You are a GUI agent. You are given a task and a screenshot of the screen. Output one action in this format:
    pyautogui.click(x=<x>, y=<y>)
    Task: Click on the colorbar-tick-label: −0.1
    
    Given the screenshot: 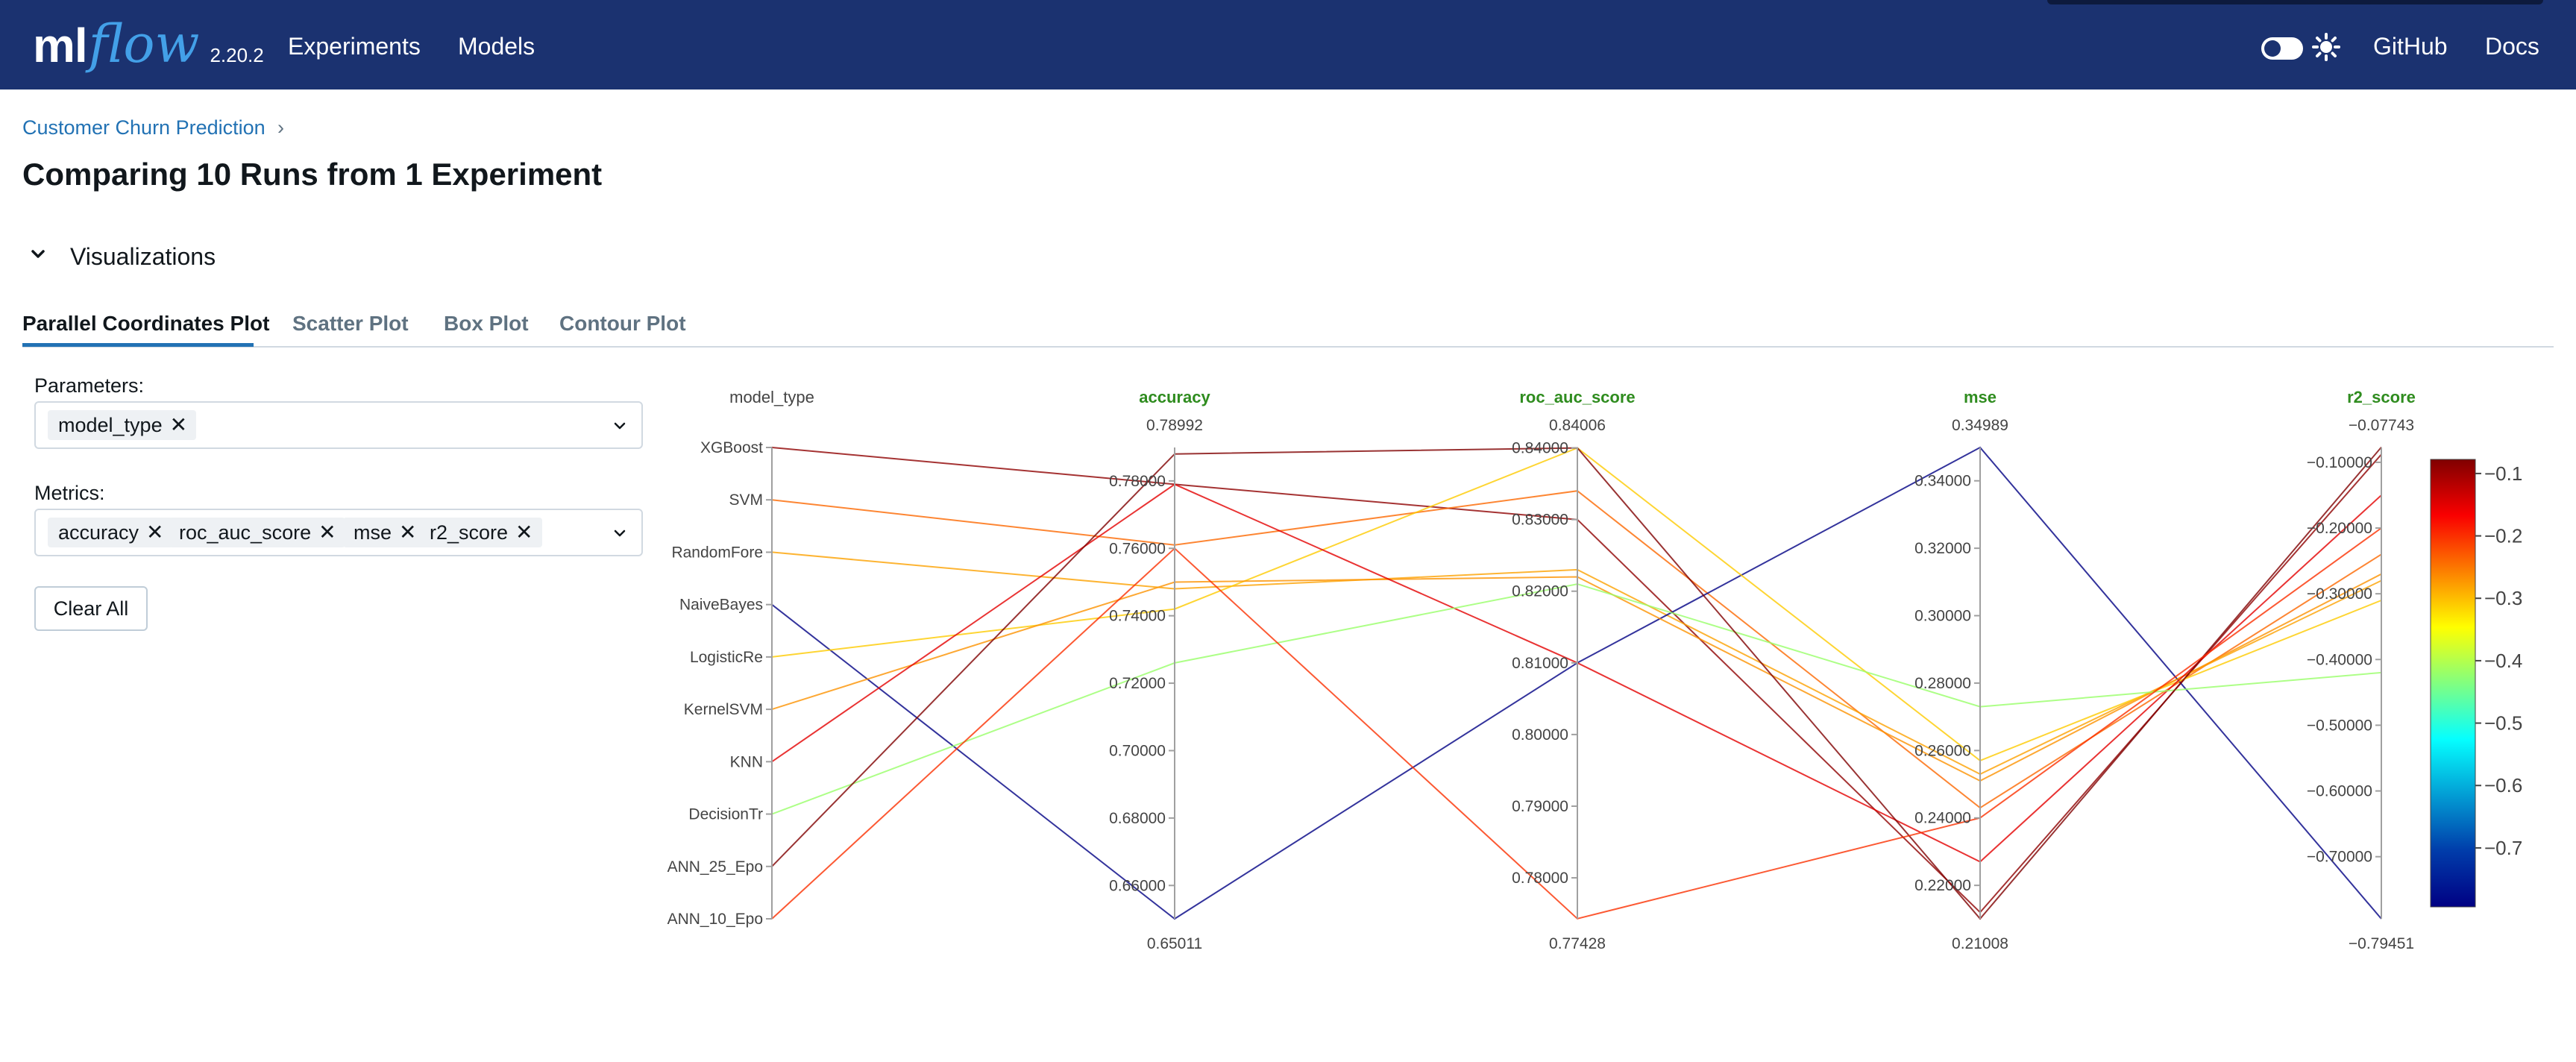 What is the action you would take?
    pyautogui.click(x=2503, y=474)
    